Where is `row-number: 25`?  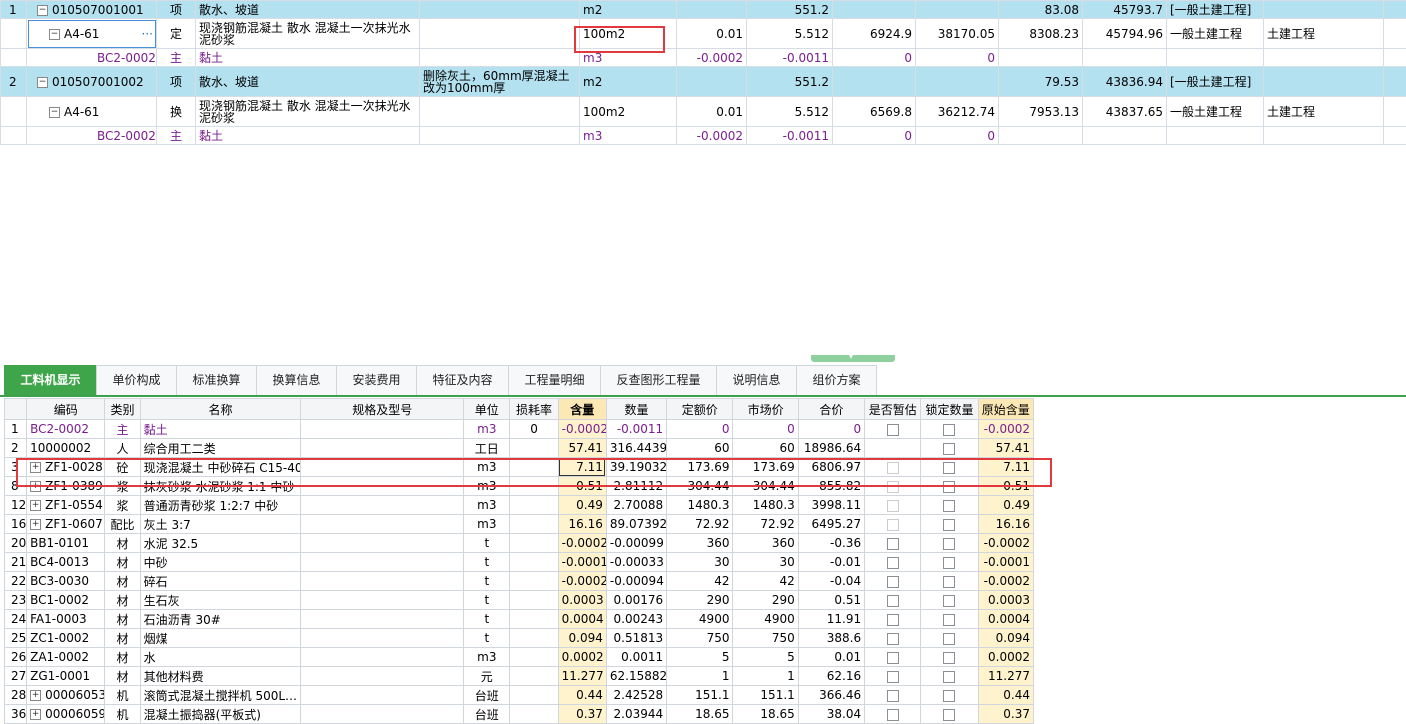
row-number: 25 is located at coordinates (16, 638).